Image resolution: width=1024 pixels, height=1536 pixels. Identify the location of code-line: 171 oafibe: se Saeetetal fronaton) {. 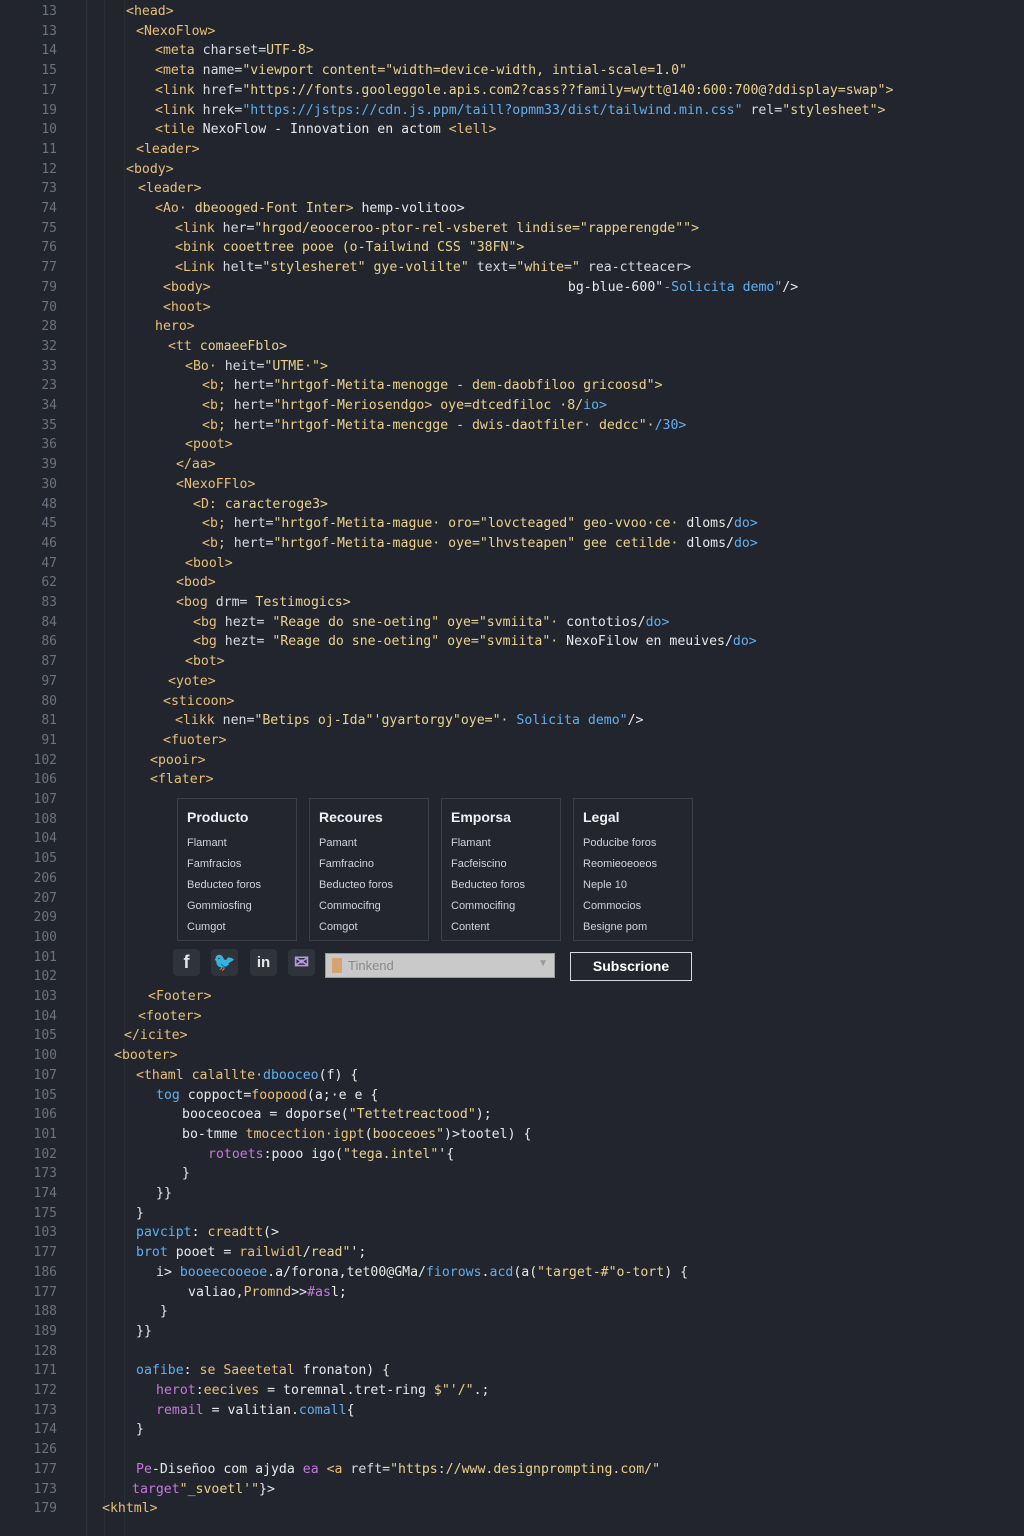
(512, 1370).